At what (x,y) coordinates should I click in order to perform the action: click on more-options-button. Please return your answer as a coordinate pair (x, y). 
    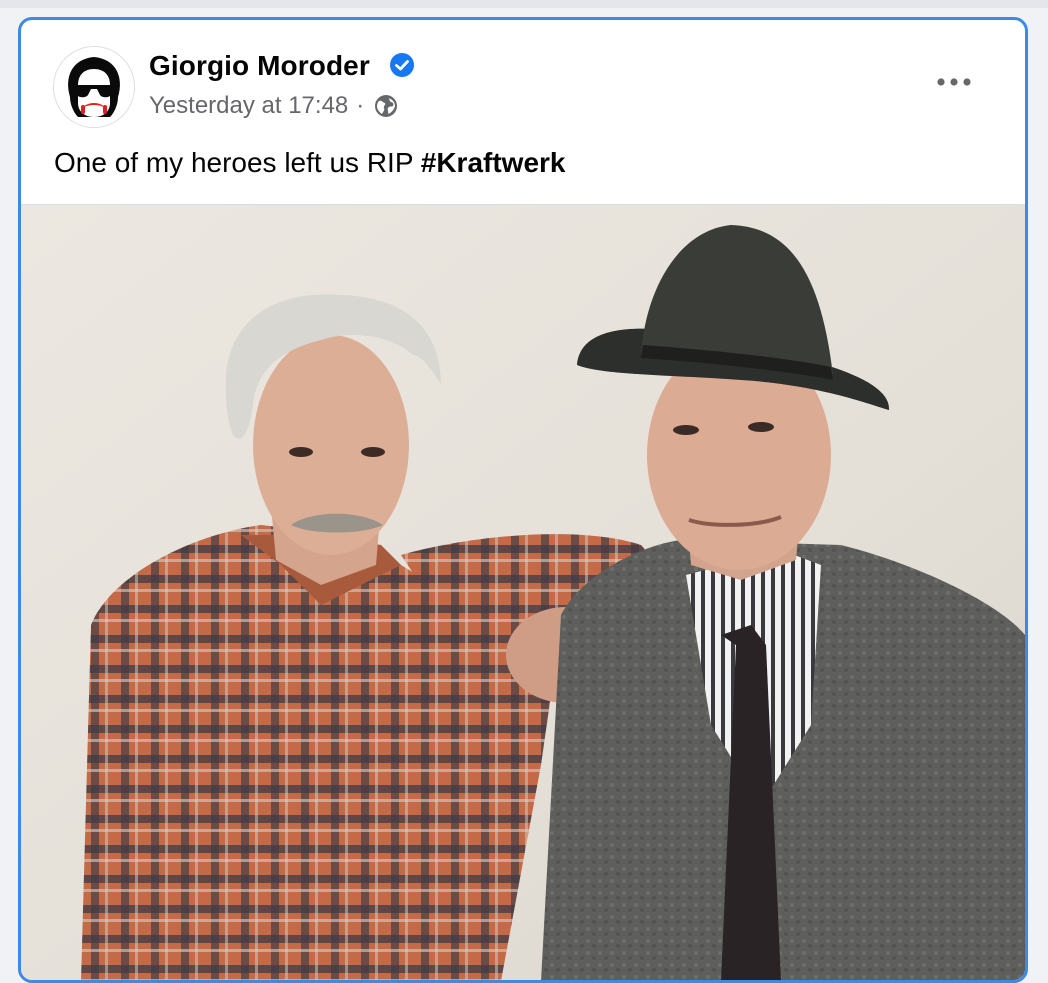
    Looking at the image, I should click on (954, 82).